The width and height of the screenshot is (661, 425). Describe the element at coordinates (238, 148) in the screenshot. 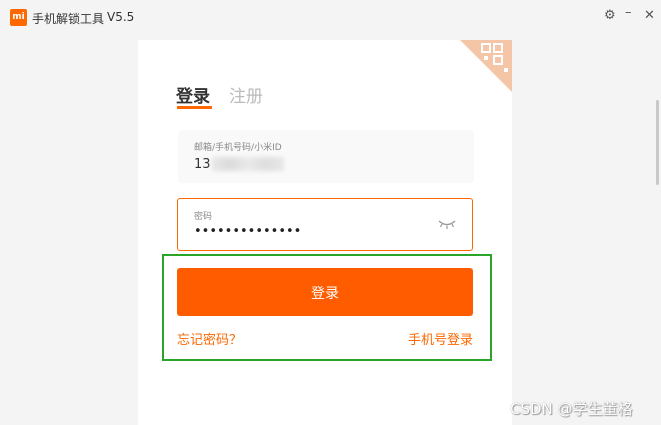

I see `account-field-label: 邮箱/手机号码/小米ID` at that location.